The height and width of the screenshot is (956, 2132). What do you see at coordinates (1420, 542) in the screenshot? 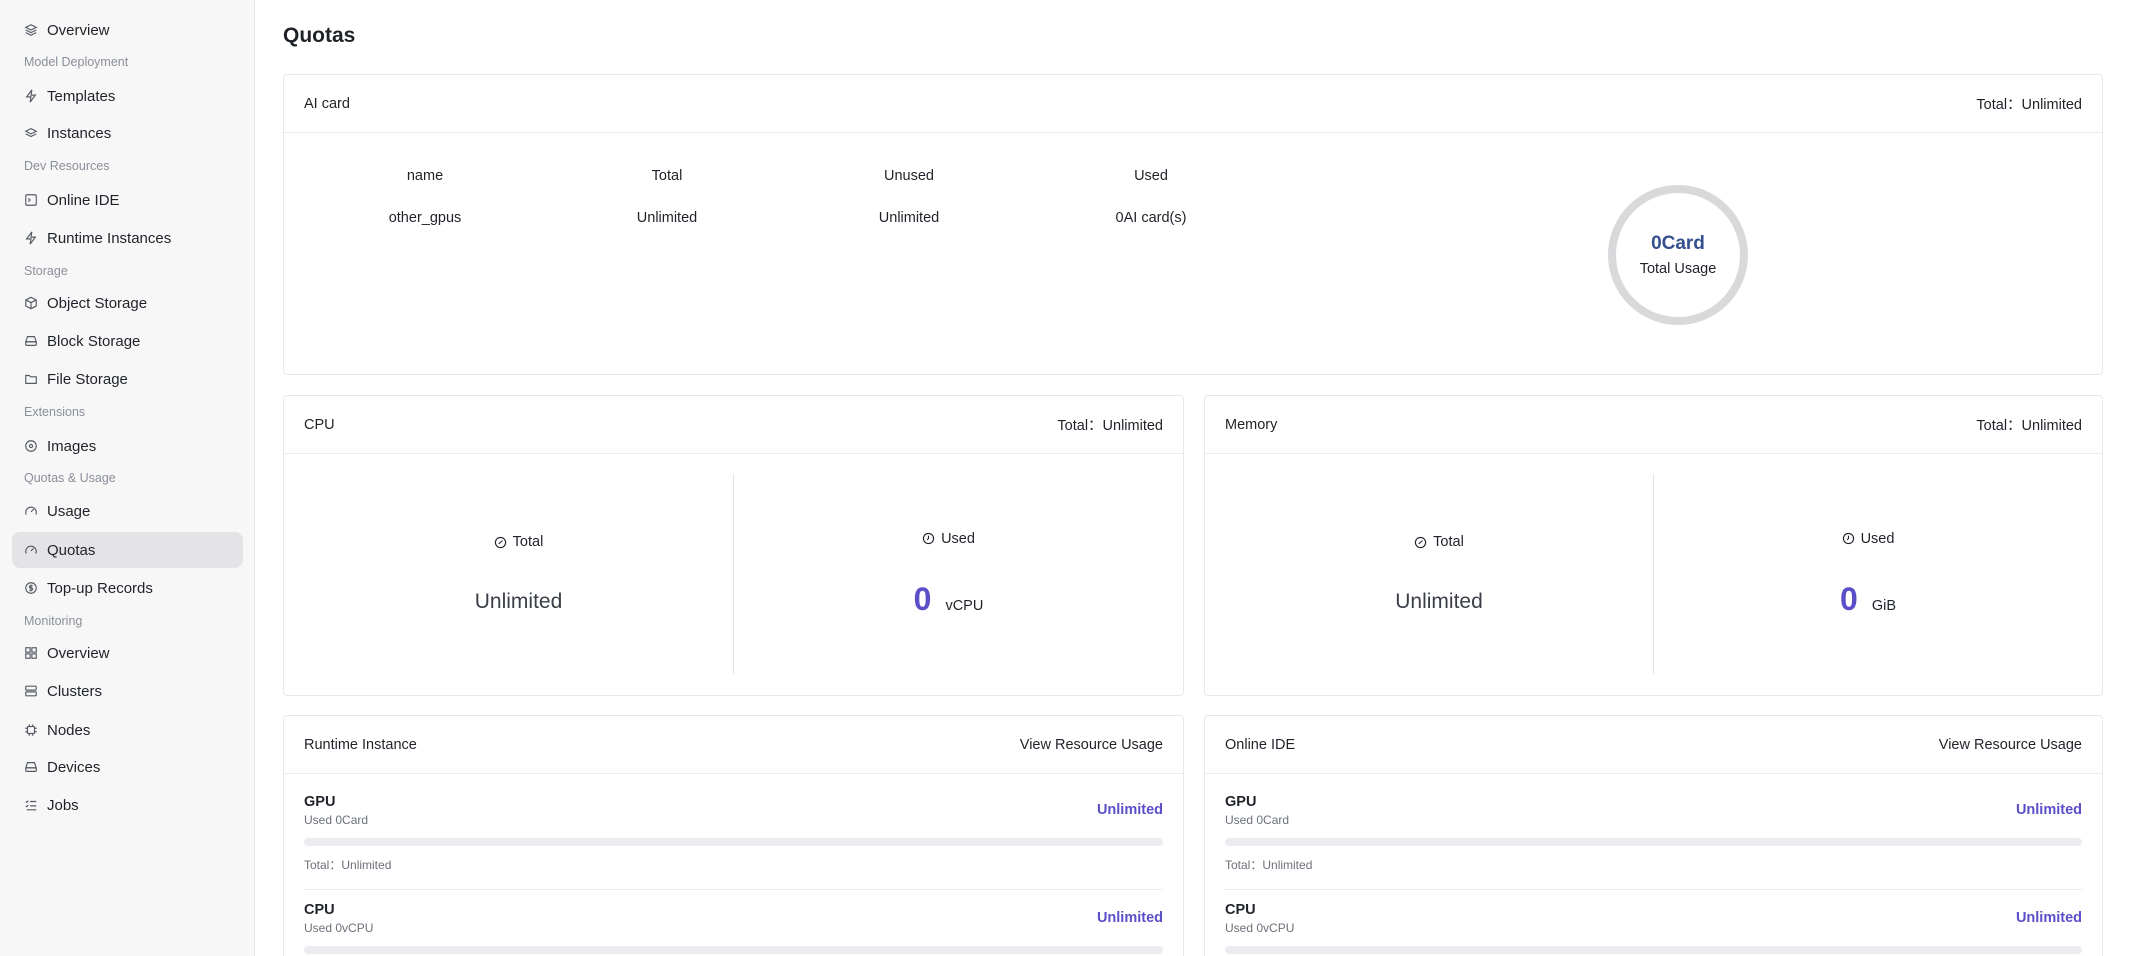
I see `gauge-check-icon` at bounding box center [1420, 542].